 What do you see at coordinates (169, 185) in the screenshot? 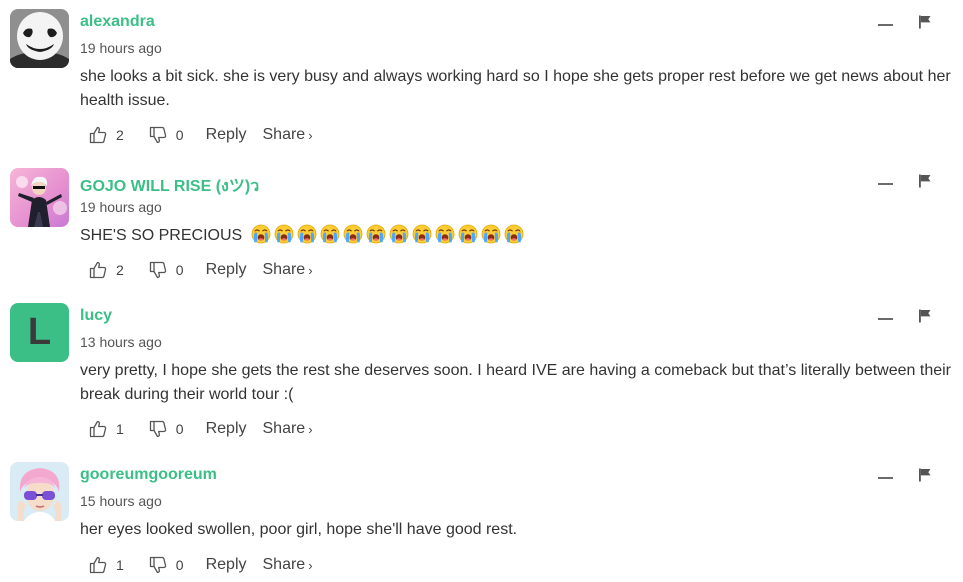
I see `username: GOJO WILL RISE (งツ)ว` at bounding box center [169, 185].